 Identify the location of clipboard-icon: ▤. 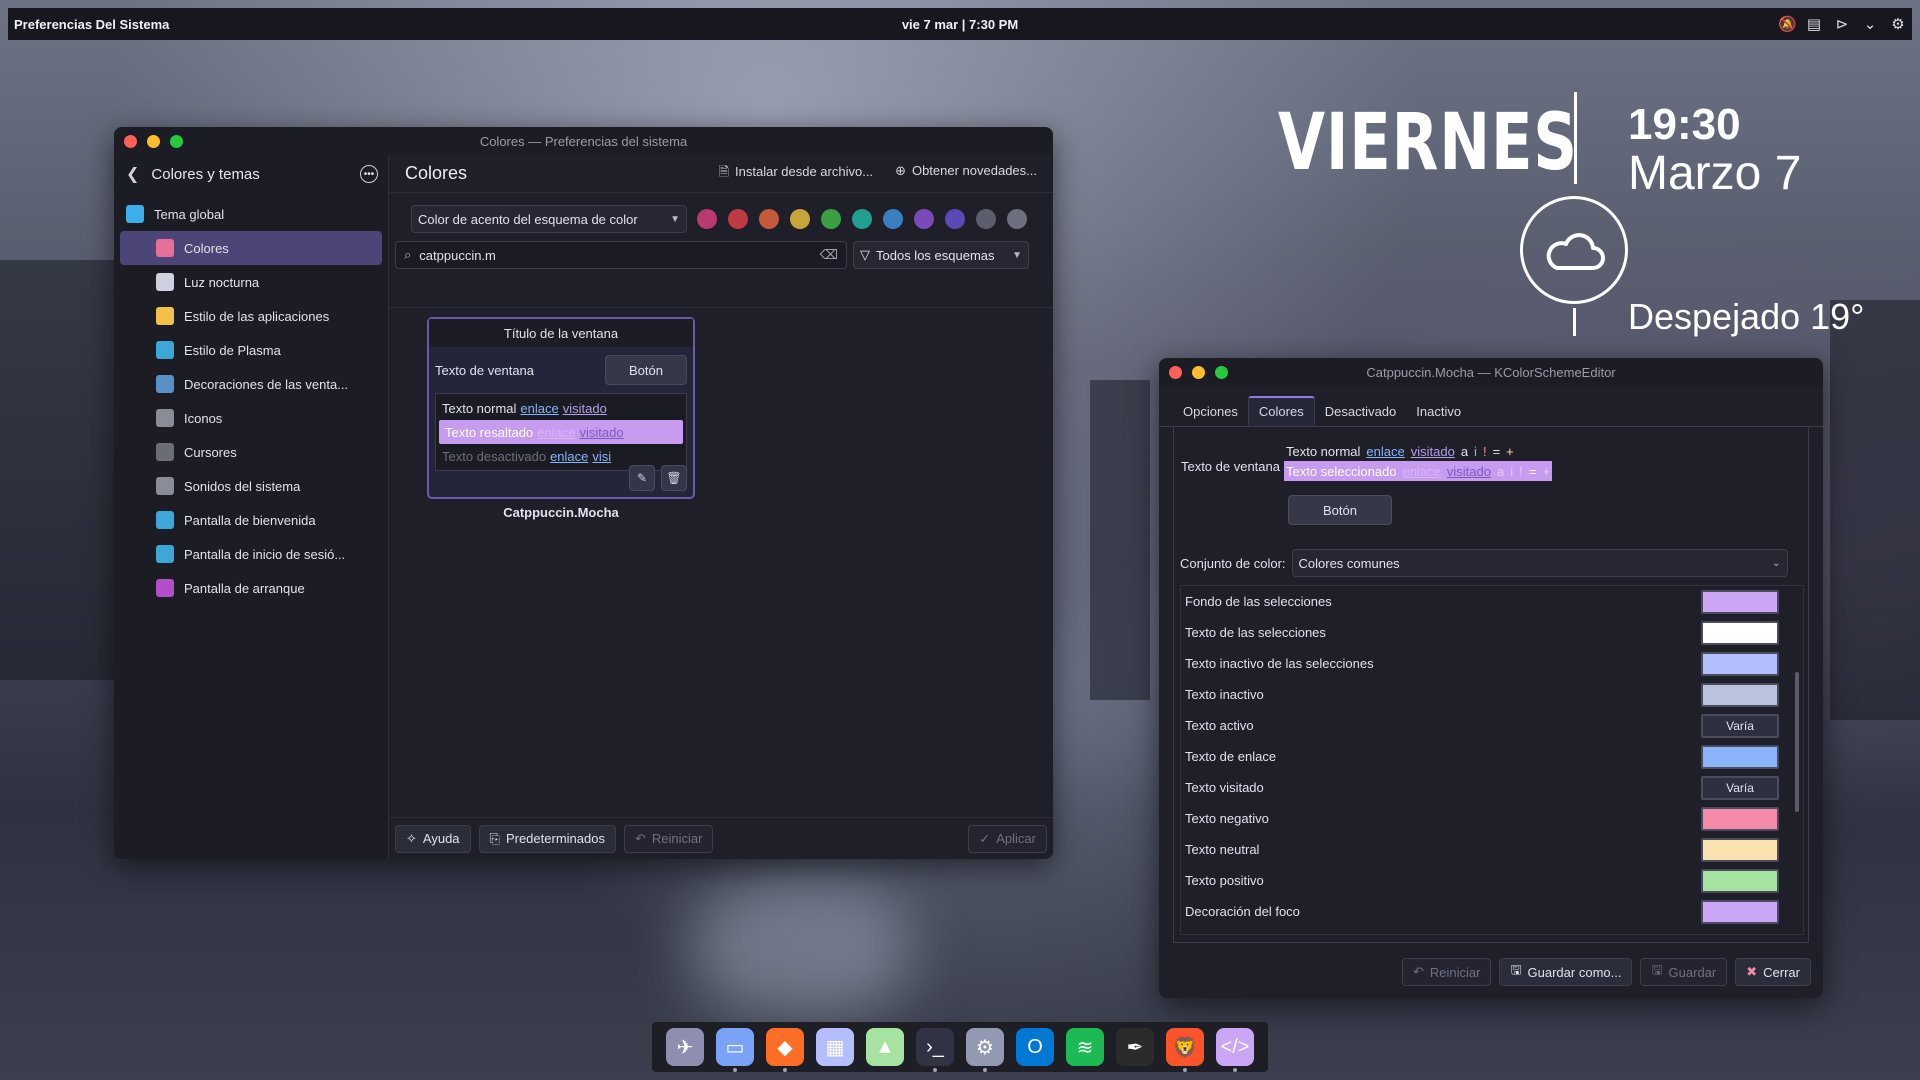
(1814, 24).